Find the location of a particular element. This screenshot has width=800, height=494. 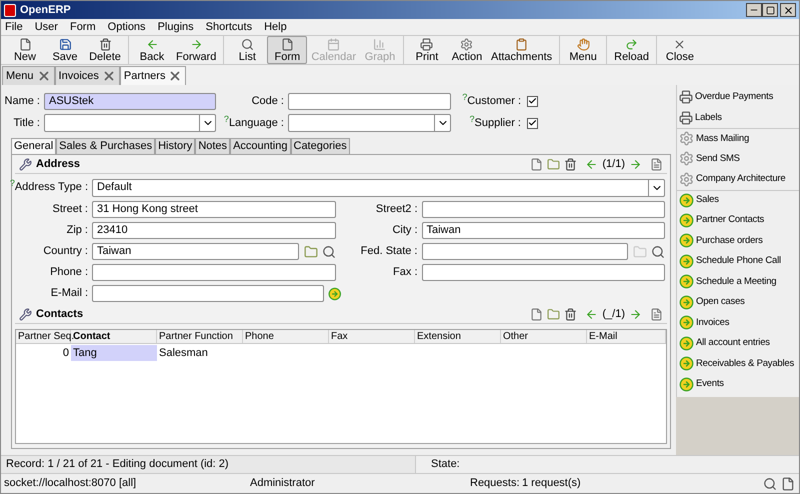

sidebar-item: All account entries is located at coordinates (738, 343).